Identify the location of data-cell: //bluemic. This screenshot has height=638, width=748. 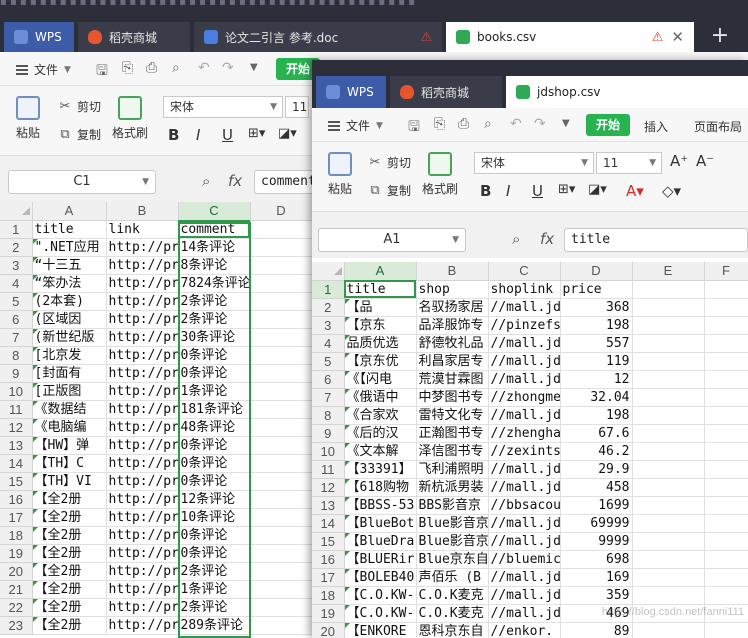
(524, 559).